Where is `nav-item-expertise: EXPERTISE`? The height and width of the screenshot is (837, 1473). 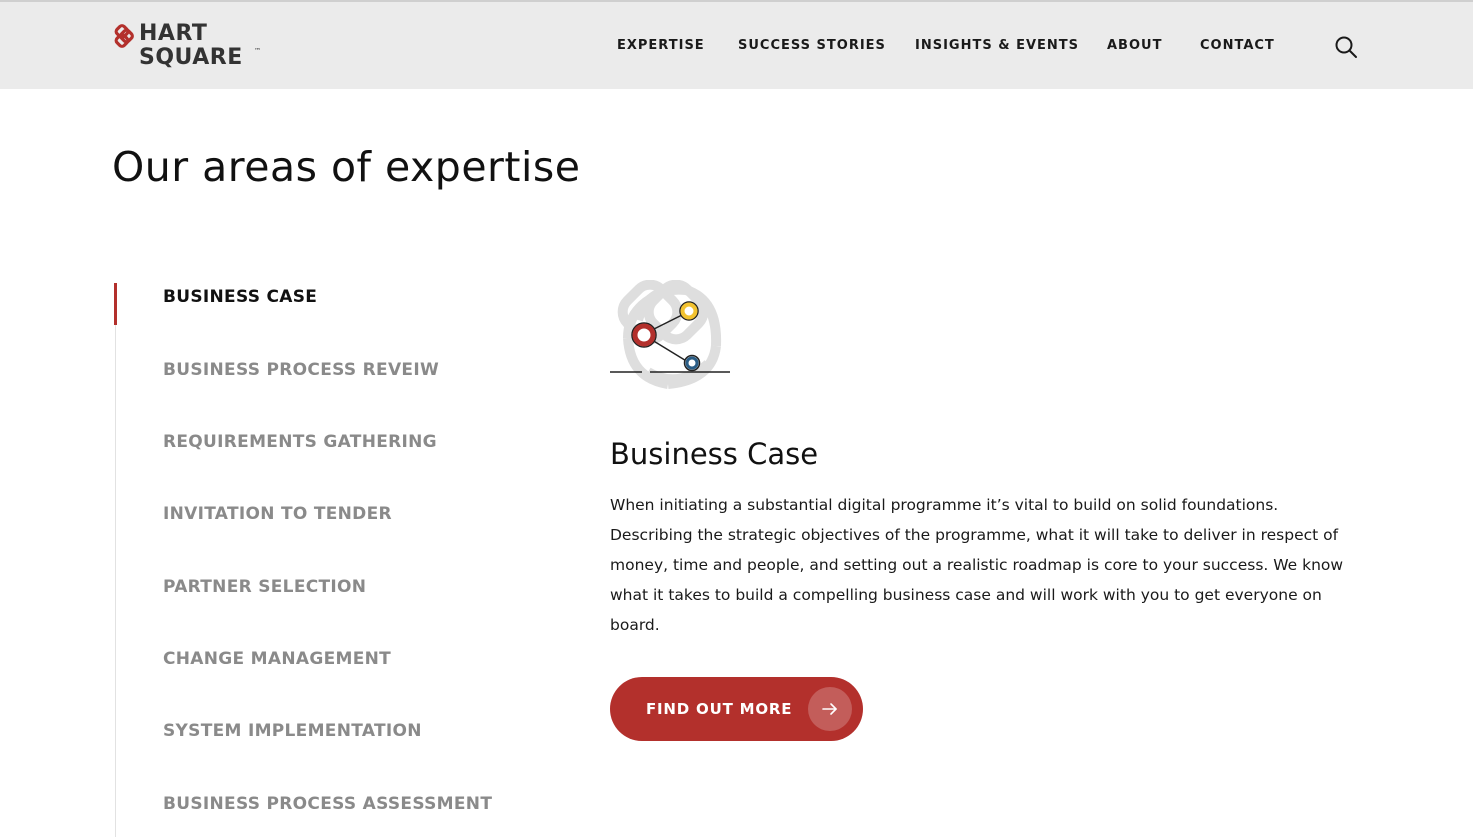
nav-item-expertise: EXPERTISE is located at coordinates (661, 45).